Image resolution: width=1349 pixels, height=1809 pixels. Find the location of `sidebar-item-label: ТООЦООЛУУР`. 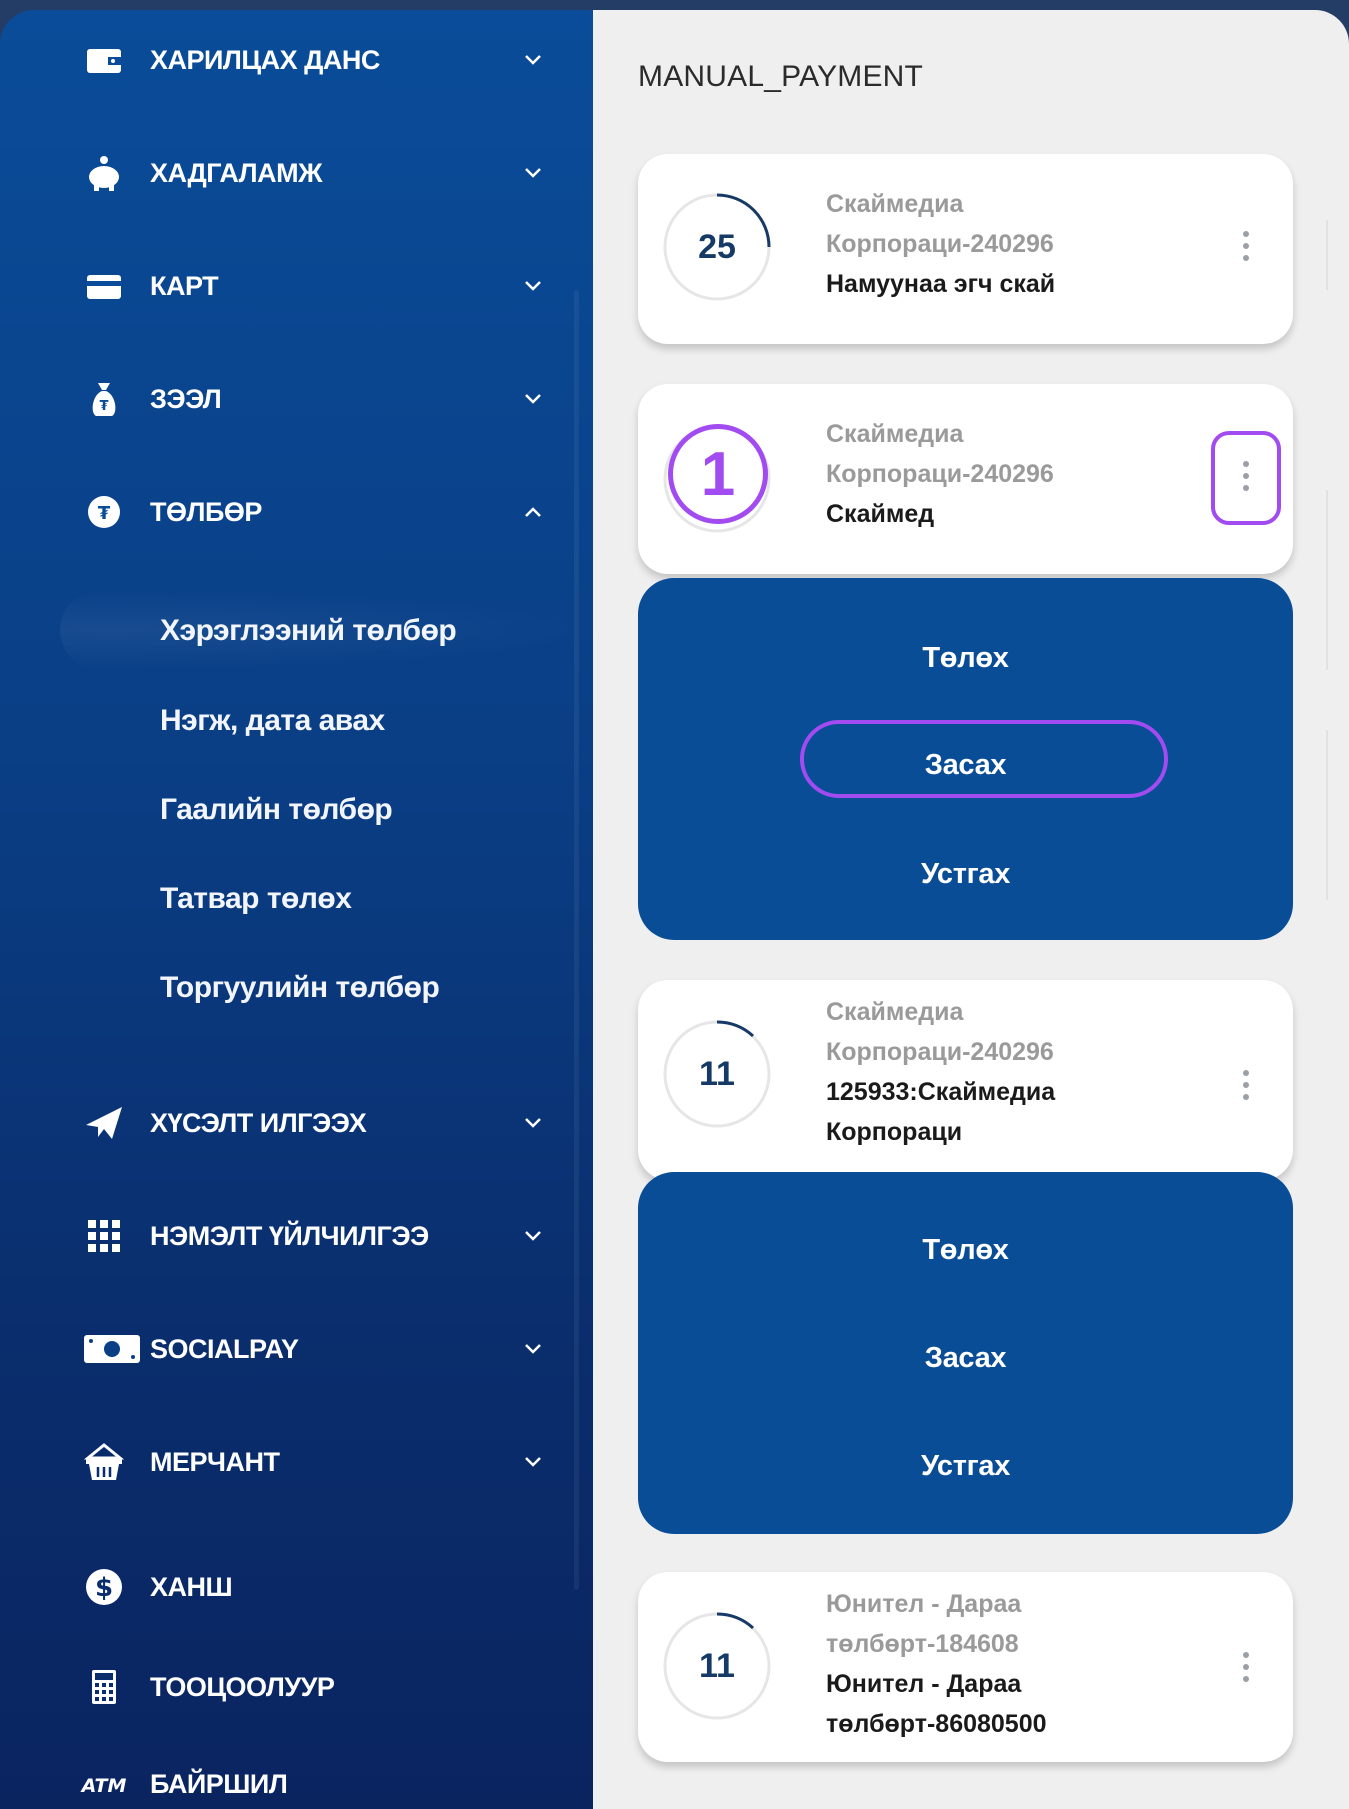

sidebar-item-label: ТООЦООЛУУР is located at coordinates (242, 1686).